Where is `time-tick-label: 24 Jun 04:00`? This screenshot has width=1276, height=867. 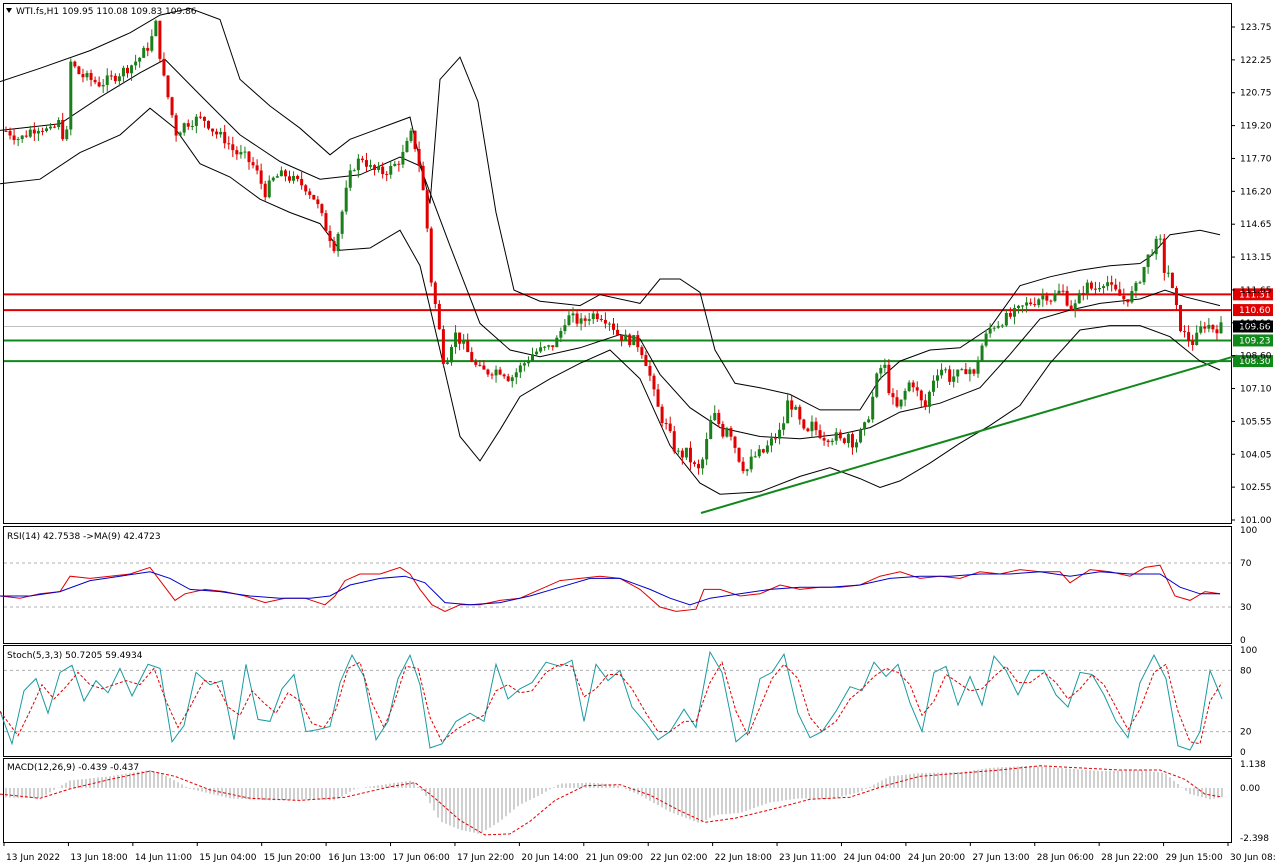 time-tick-label: 24 Jun 04:00 is located at coordinates (871, 858).